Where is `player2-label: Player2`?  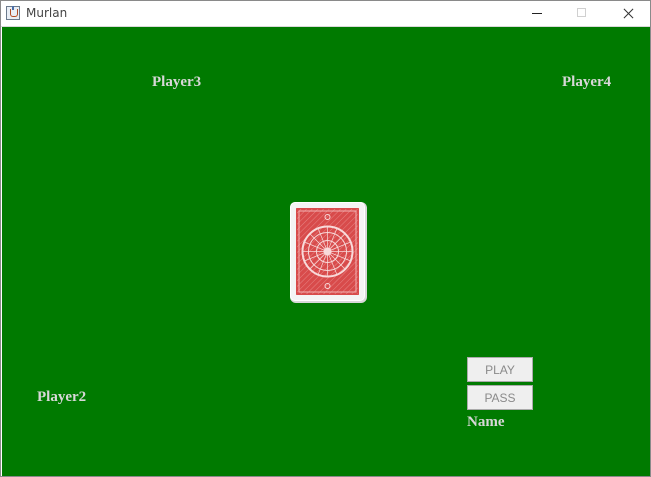
player2-label: Player2 is located at coordinates (62, 397).